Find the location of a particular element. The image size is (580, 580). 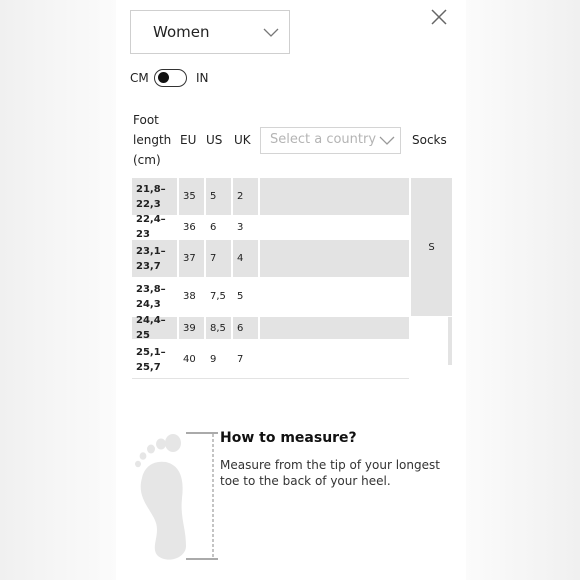

table-cell-eu: 39 is located at coordinates (191, 328).